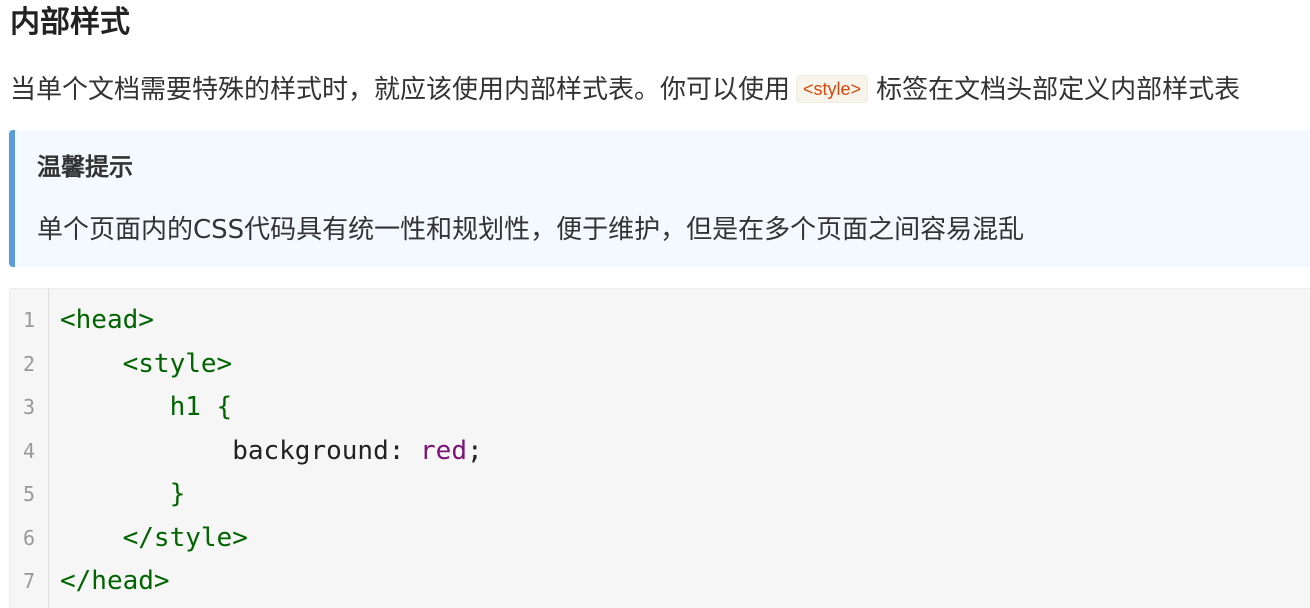  What do you see at coordinates (29, 450) in the screenshot?
I see `line-number: 4` at bounding box center [29, 450].